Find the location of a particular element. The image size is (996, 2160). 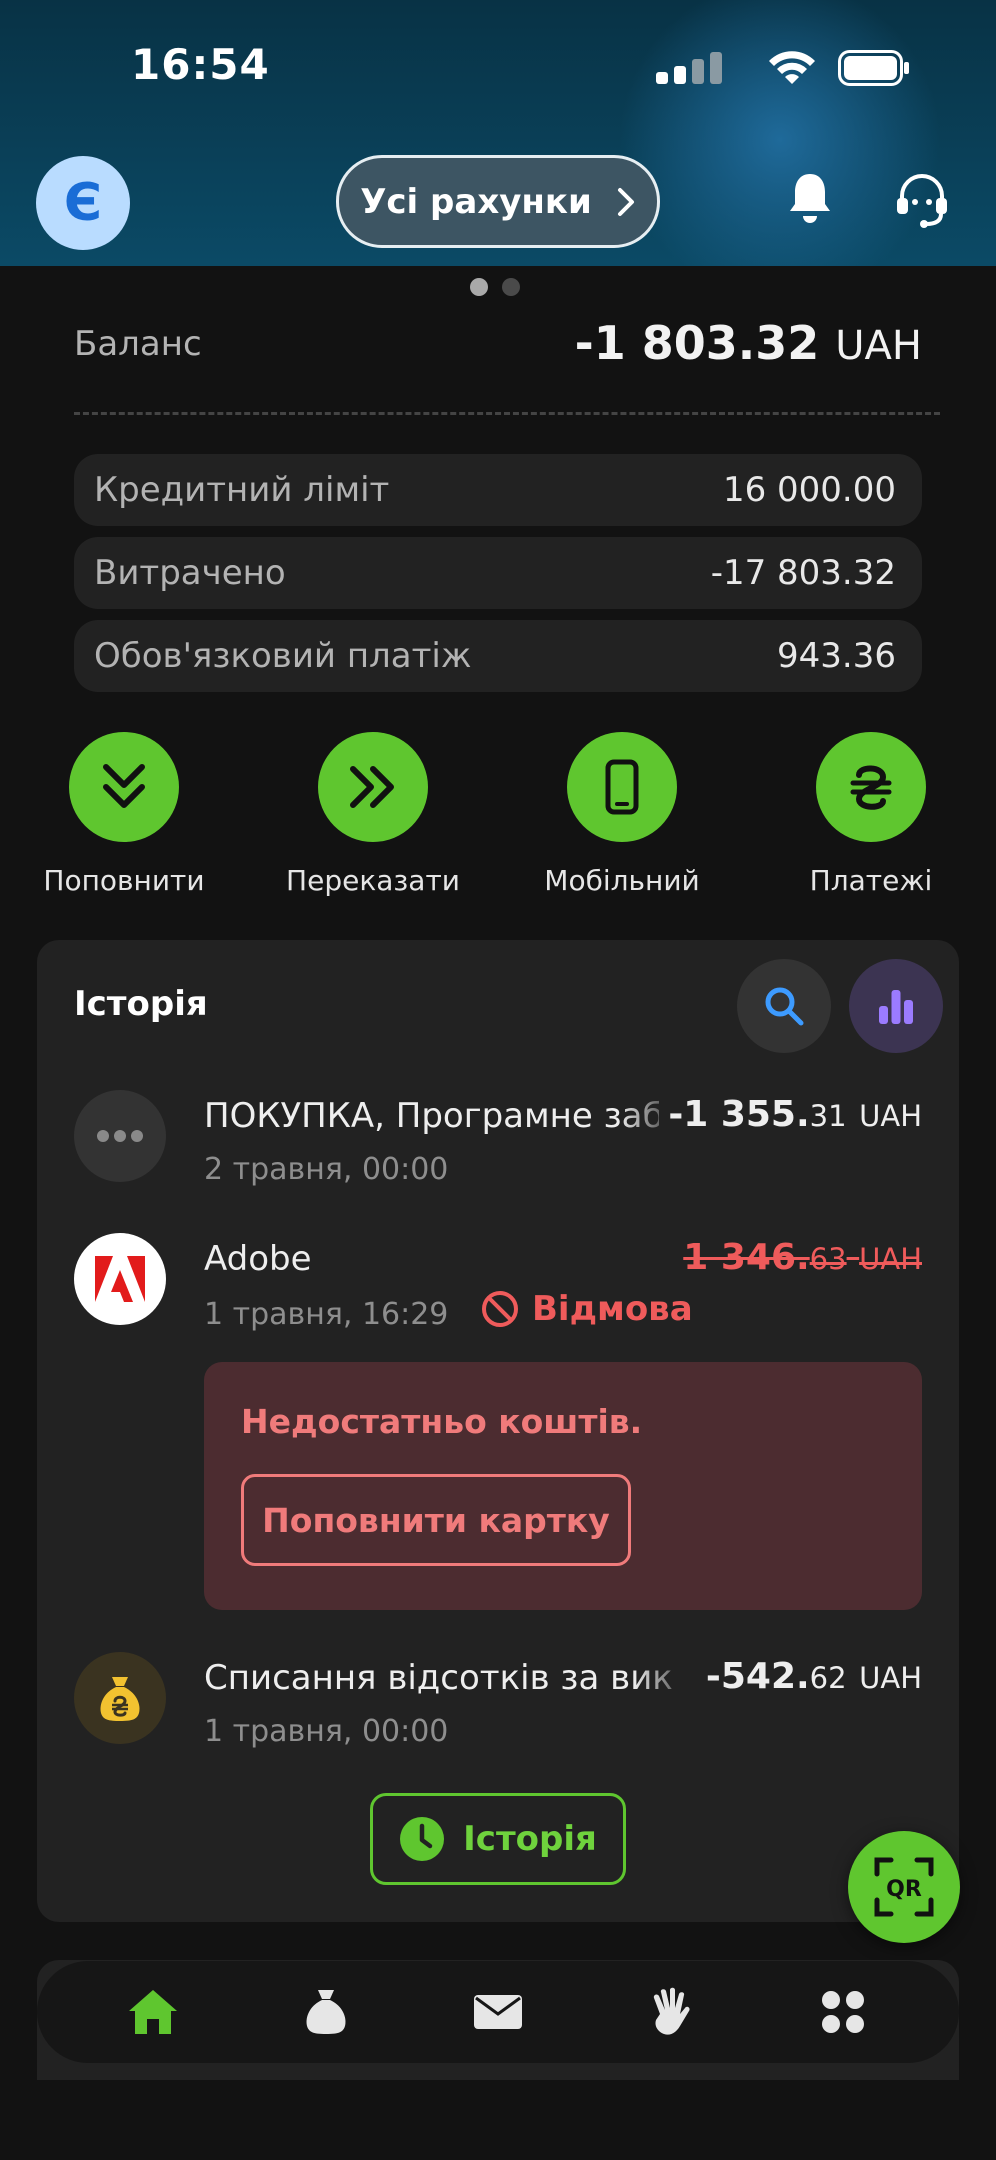

top-header: 16:54 Є Усі рахунки is located at coordinates (498, 133).